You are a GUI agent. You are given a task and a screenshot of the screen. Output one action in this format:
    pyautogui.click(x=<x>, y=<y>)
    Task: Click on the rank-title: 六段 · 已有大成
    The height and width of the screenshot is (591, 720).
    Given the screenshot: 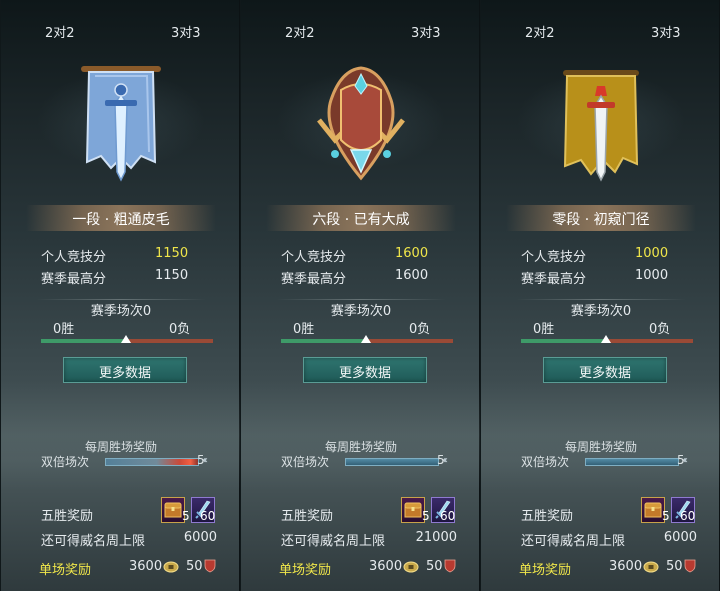 What is the action you would take?
    pyautogui.click(x=361, y=220)
    